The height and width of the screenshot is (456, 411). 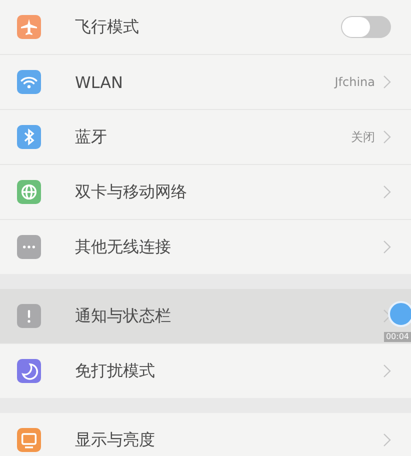 I want to click on settings-row: 蓝牙 关闭, so click(x=205, y=137).